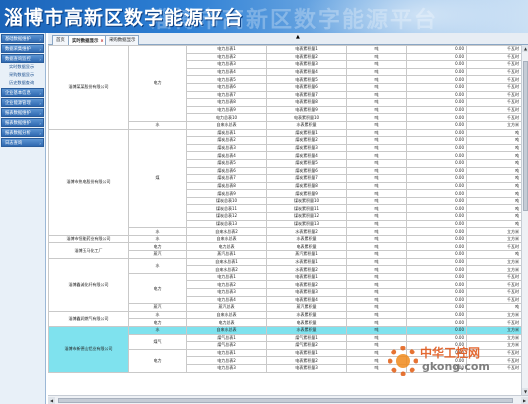 The width and height of the screenshot is (528, 404). I want to click on meter-item-cell: 电表累积量8, so click(306, 102).